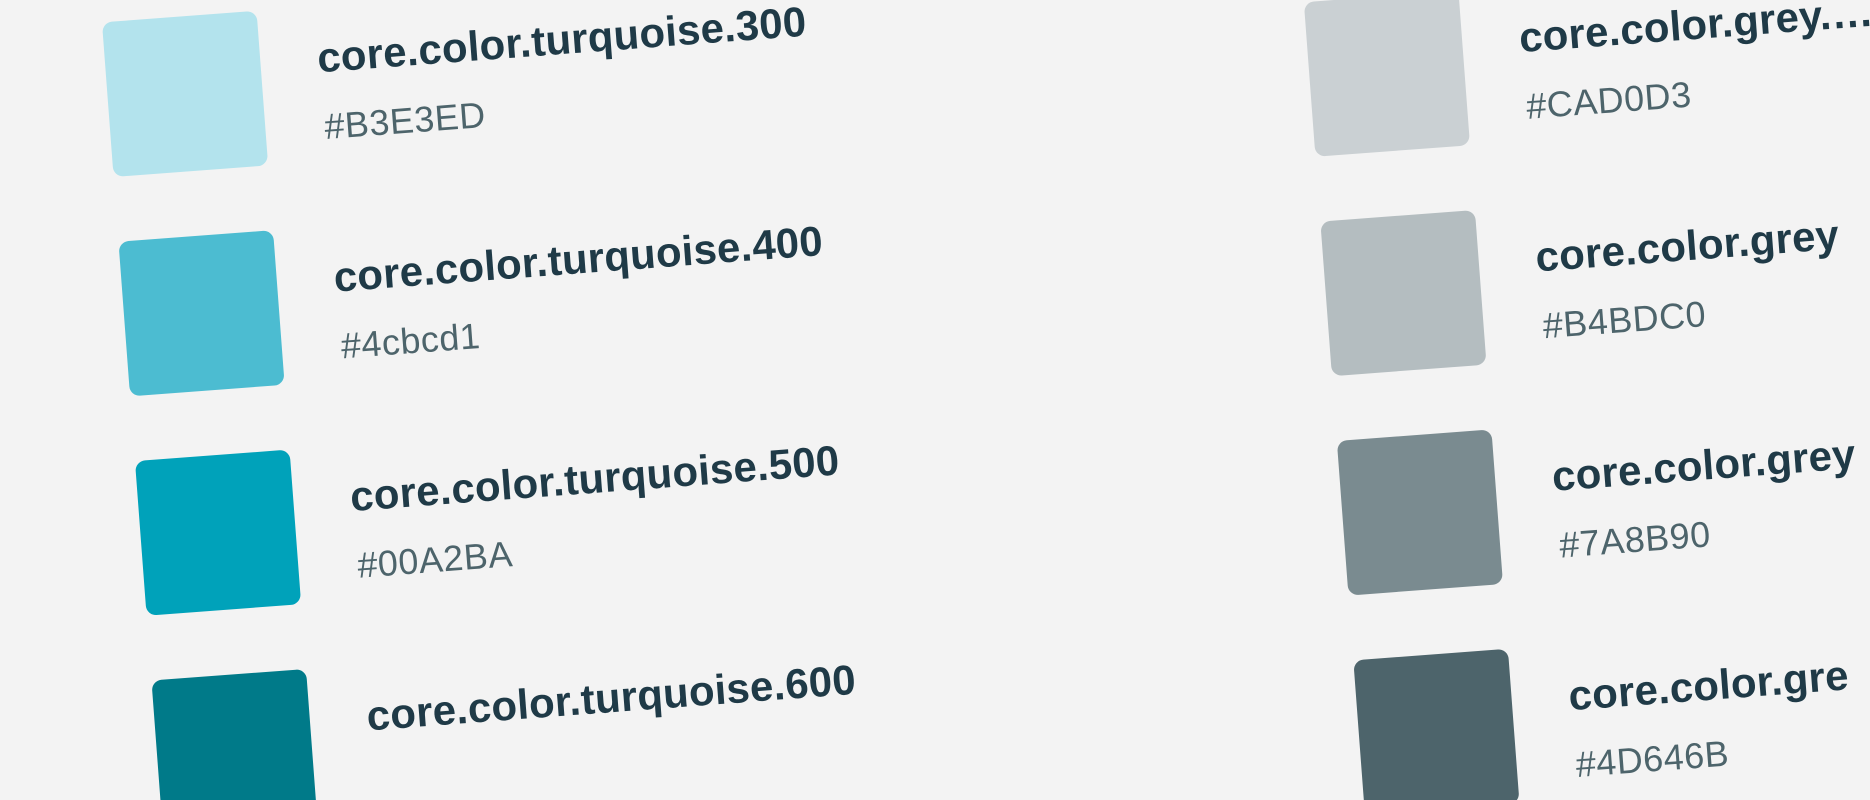 The height and width of the screenshot is (800, 1870). What do you see at coordinates (1624, 320) in the screenshot?
I see `hex-value: #B4BDC0` at bounding box center [1624, 320].